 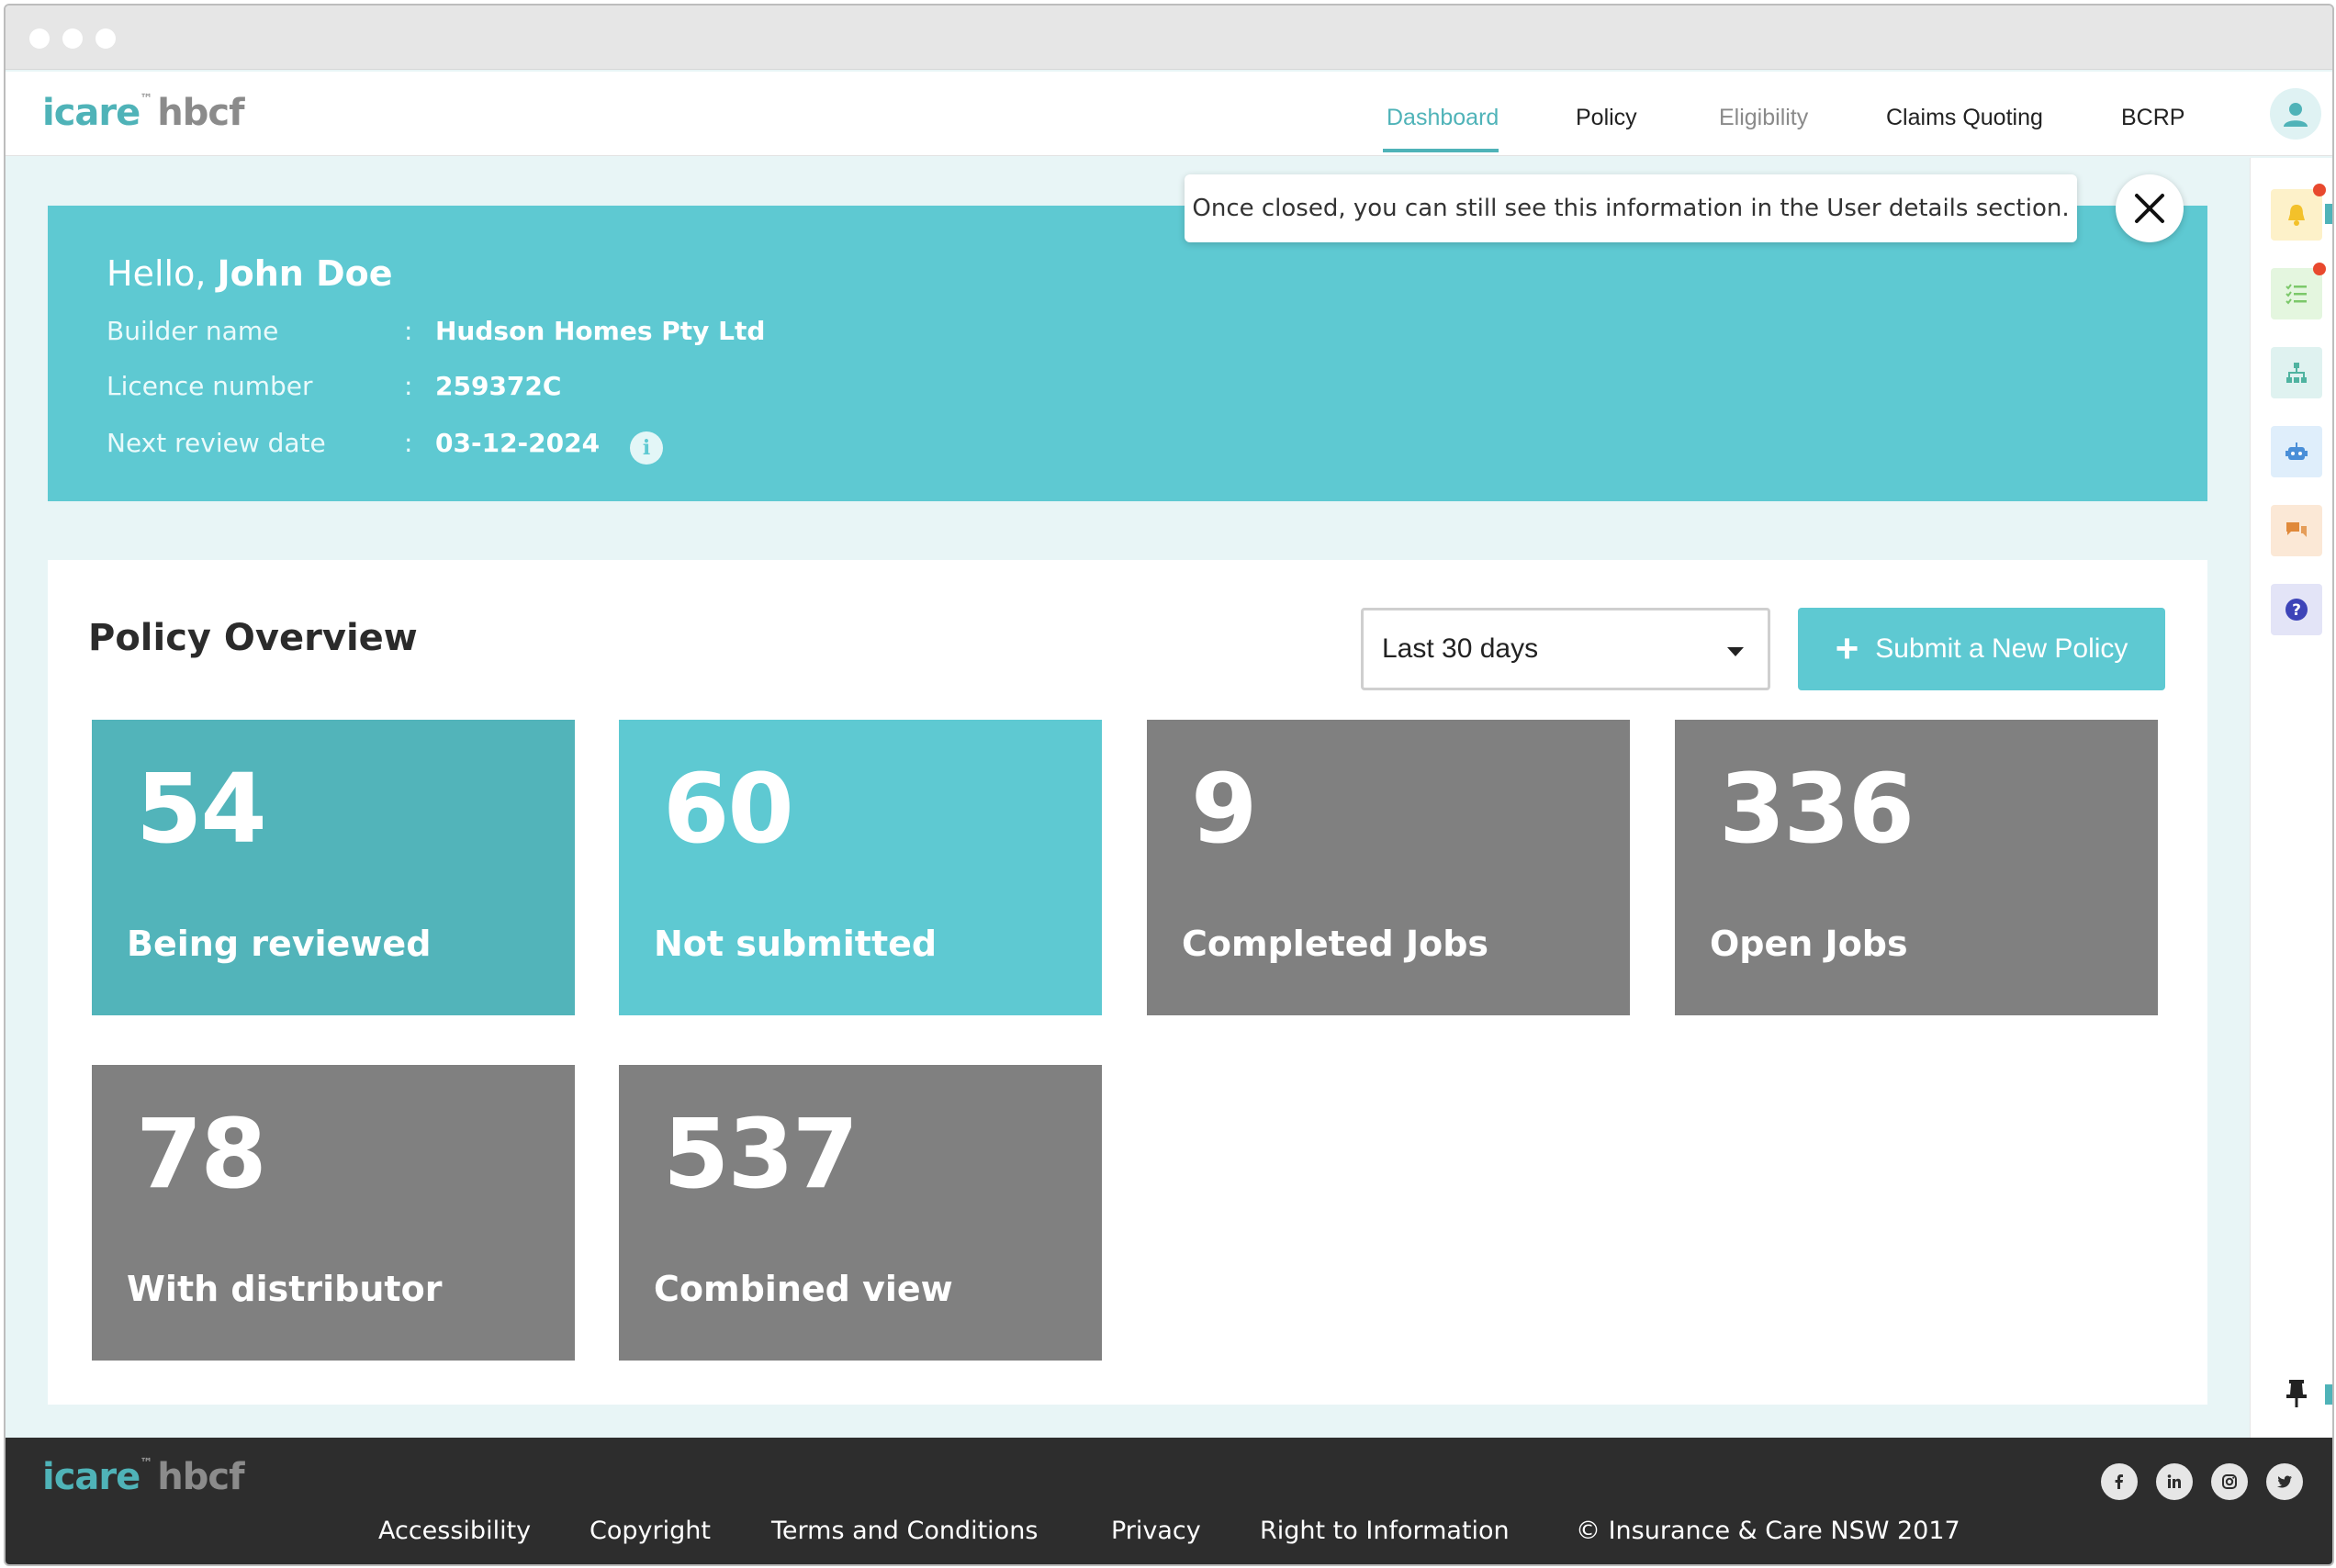 I want to click on stat-card-open-jobs: 336 Open Jobs, so click(x=1916, y=867).